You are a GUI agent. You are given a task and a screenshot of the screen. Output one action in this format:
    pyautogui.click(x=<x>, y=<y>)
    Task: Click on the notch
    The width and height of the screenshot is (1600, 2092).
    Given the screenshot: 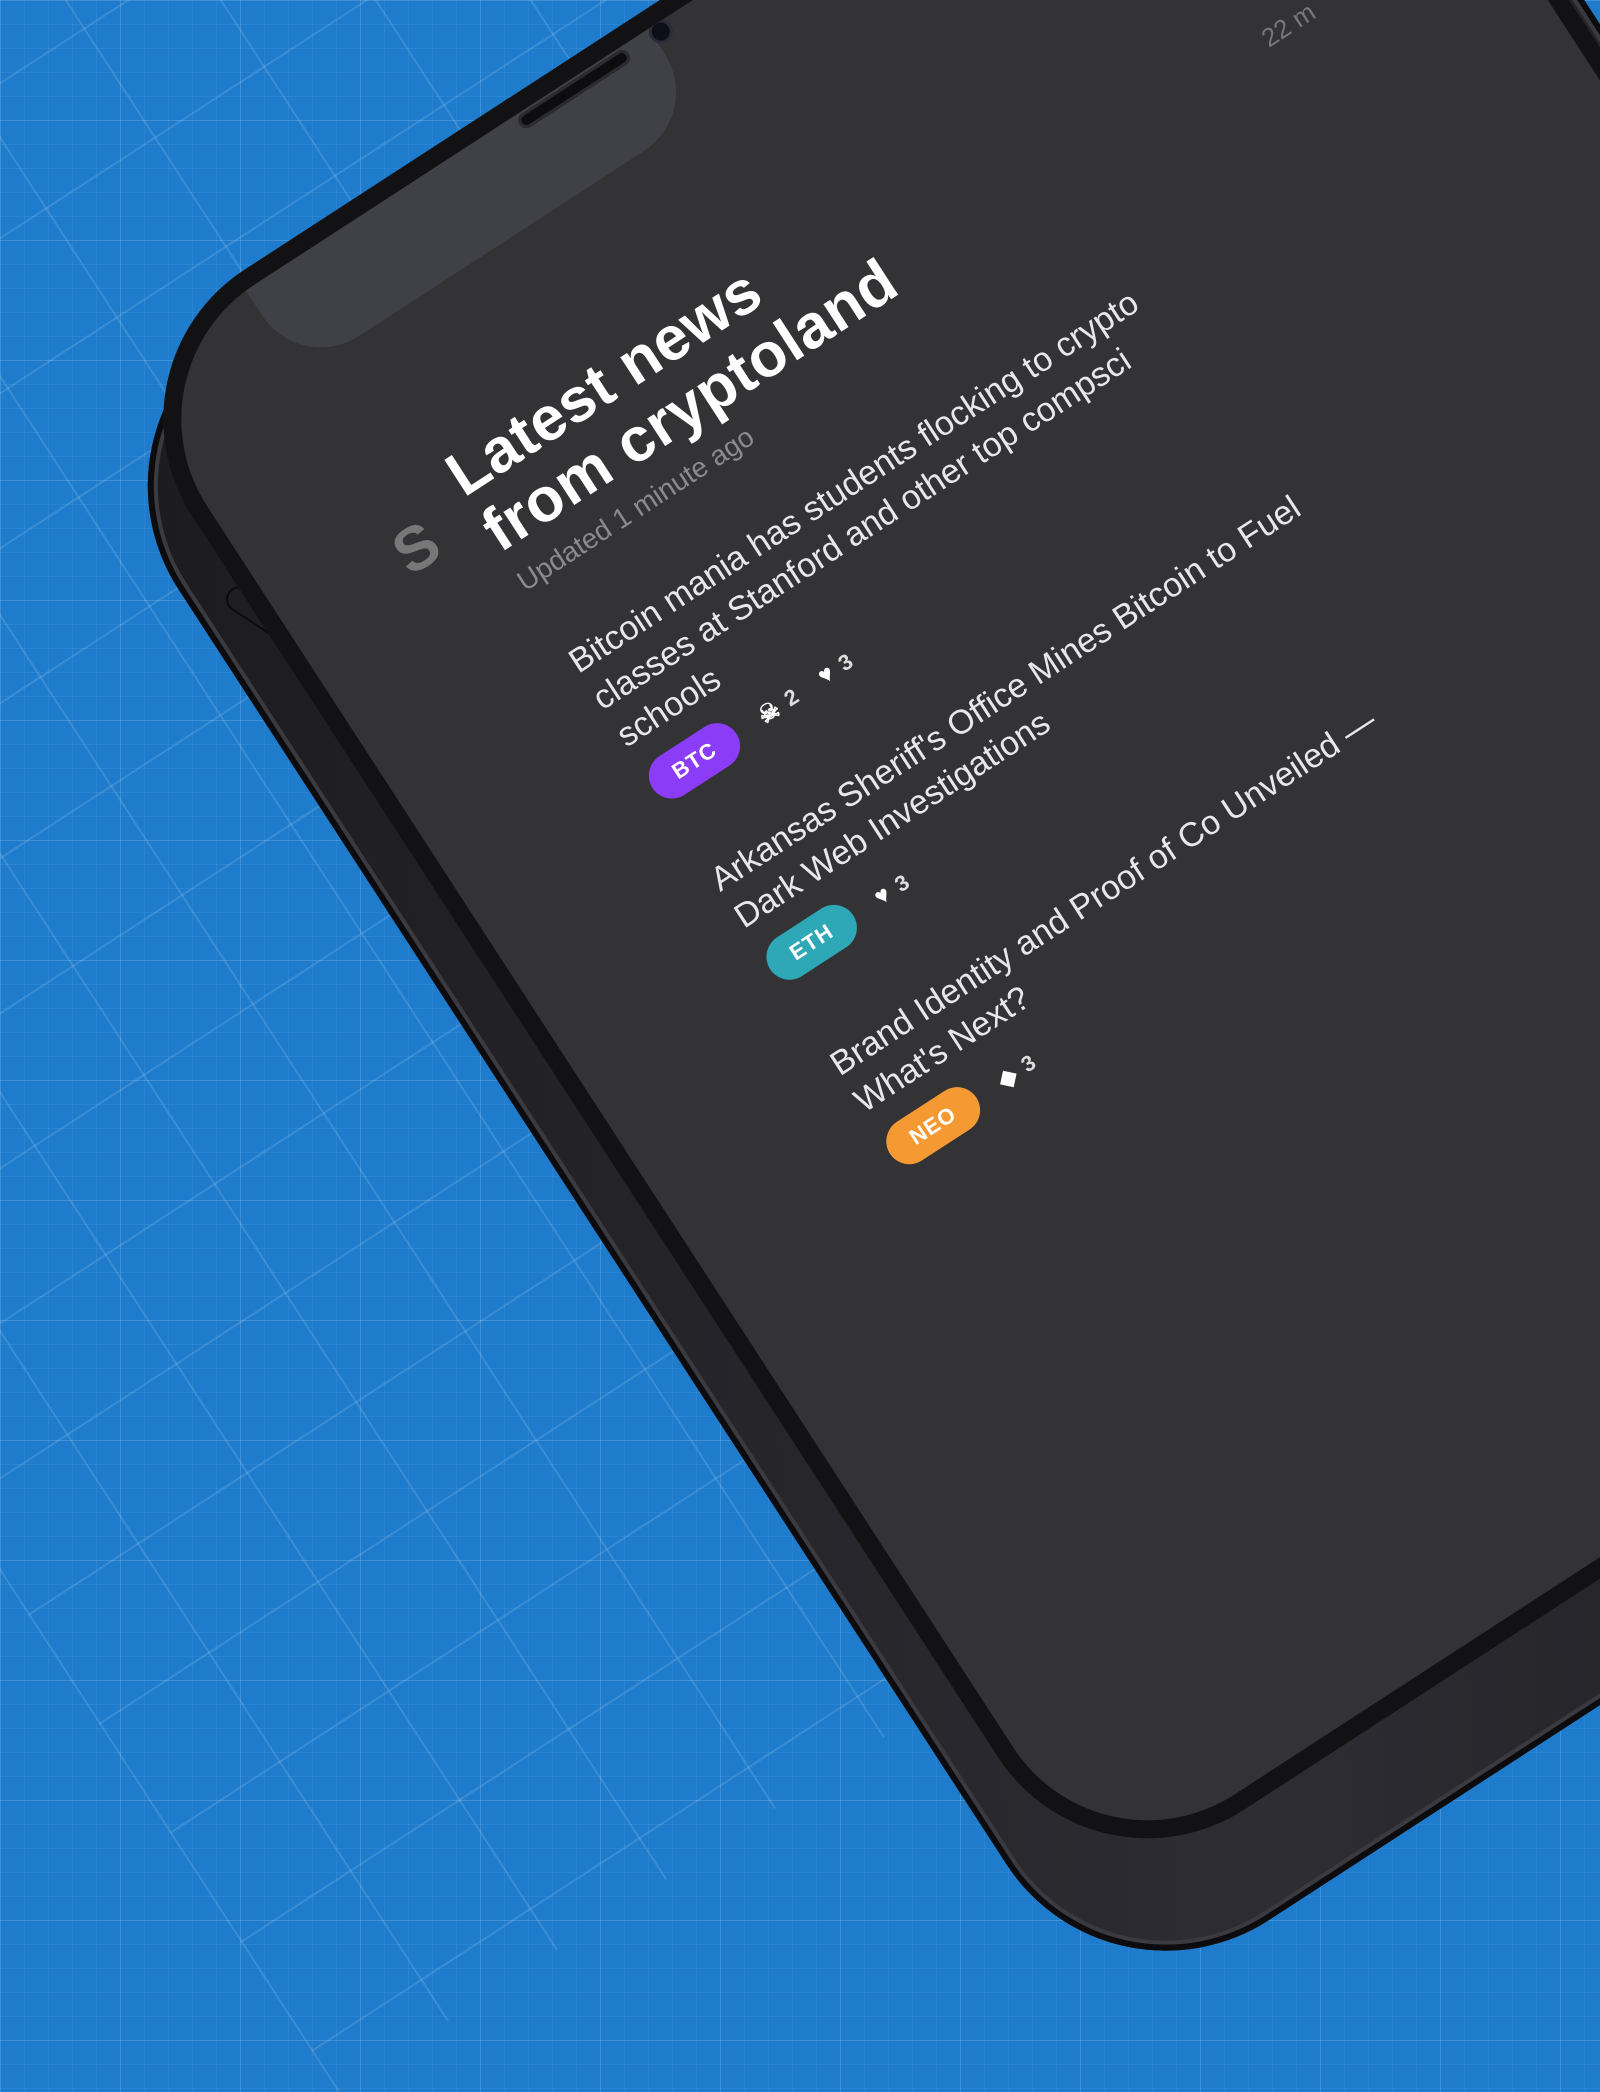 What is the action you would take?
    pyautogui.click(x=468, y=193)
    